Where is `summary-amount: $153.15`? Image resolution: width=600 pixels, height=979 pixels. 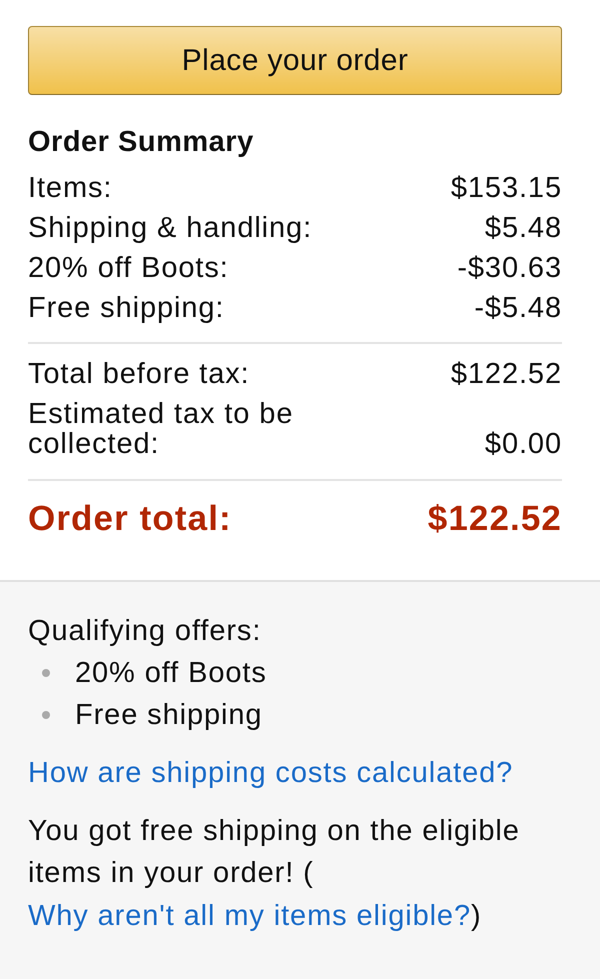
summary-amount: $153.15 is located at coordinates (506, 188).